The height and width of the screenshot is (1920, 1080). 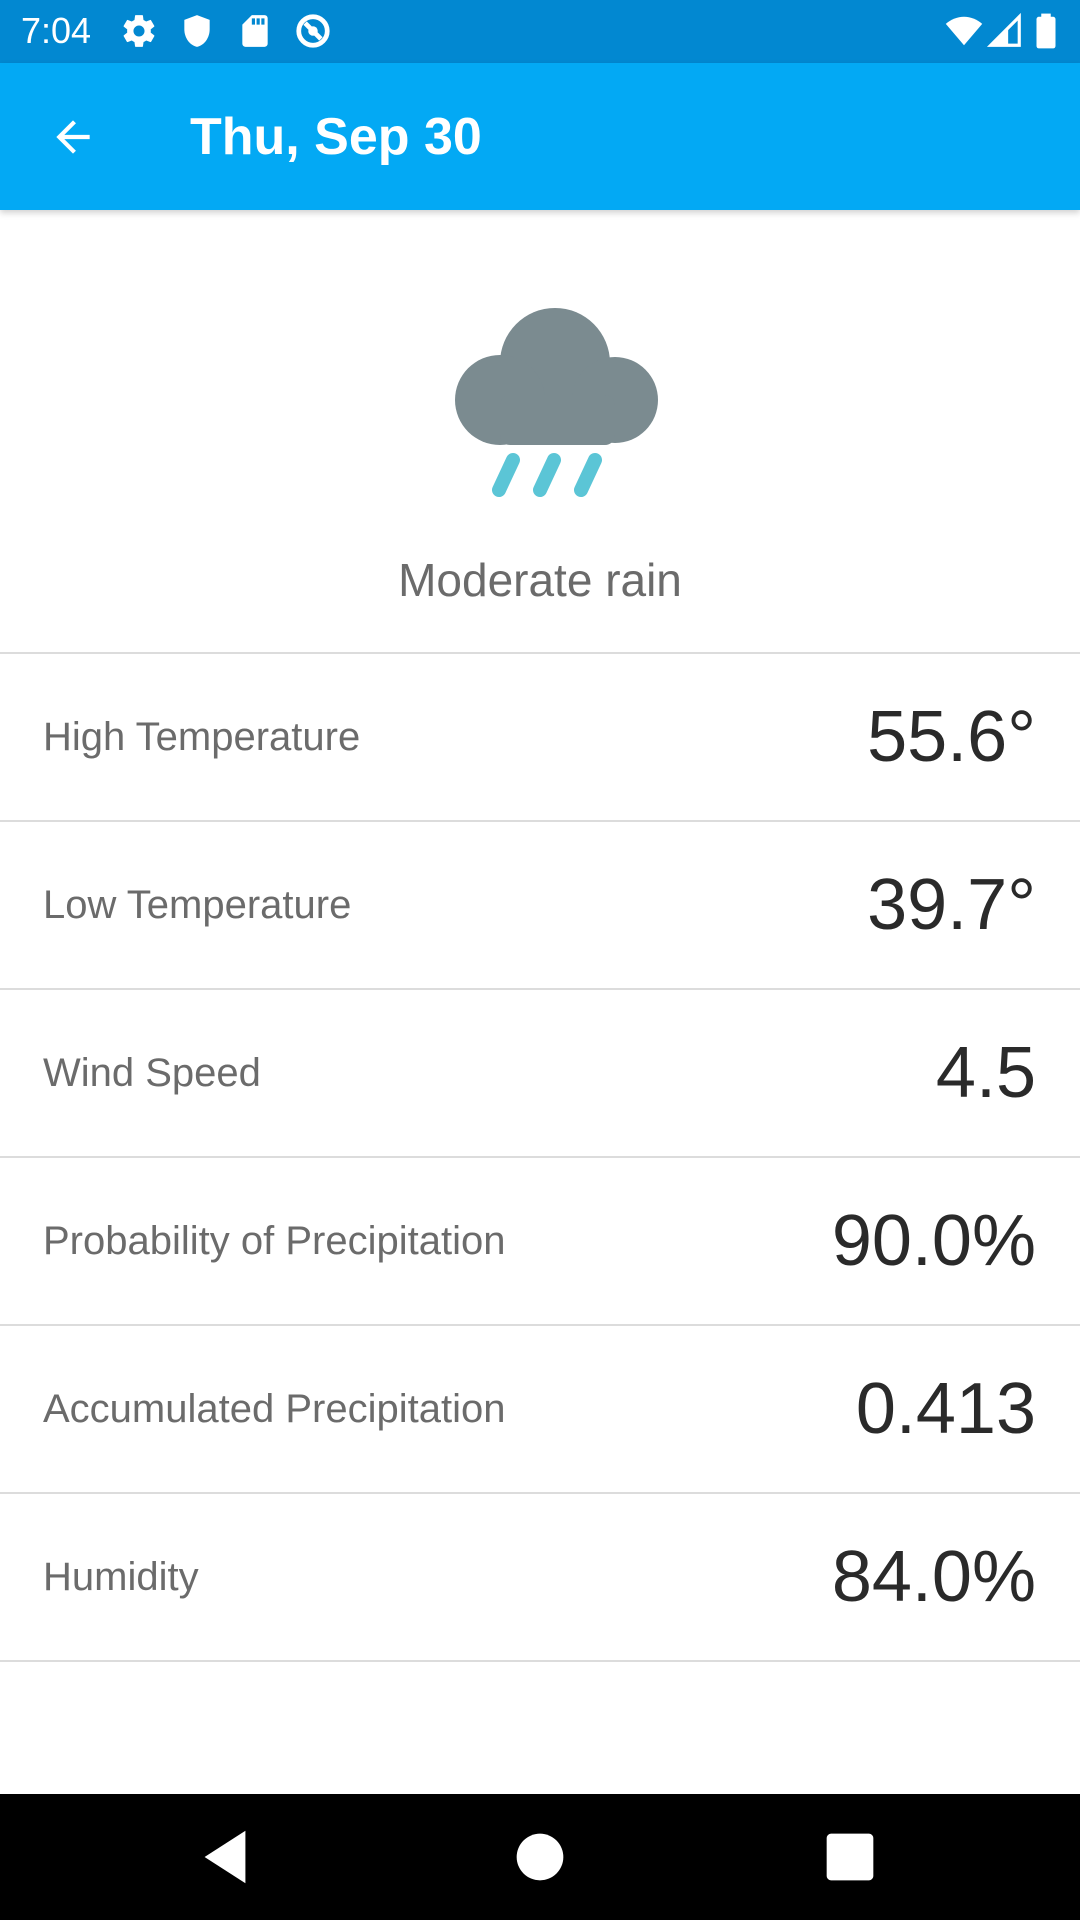 I want to click on list-item-probability-of-precipitation: Probability of Precipitation 90.0%, so click(x=540, y=1242).